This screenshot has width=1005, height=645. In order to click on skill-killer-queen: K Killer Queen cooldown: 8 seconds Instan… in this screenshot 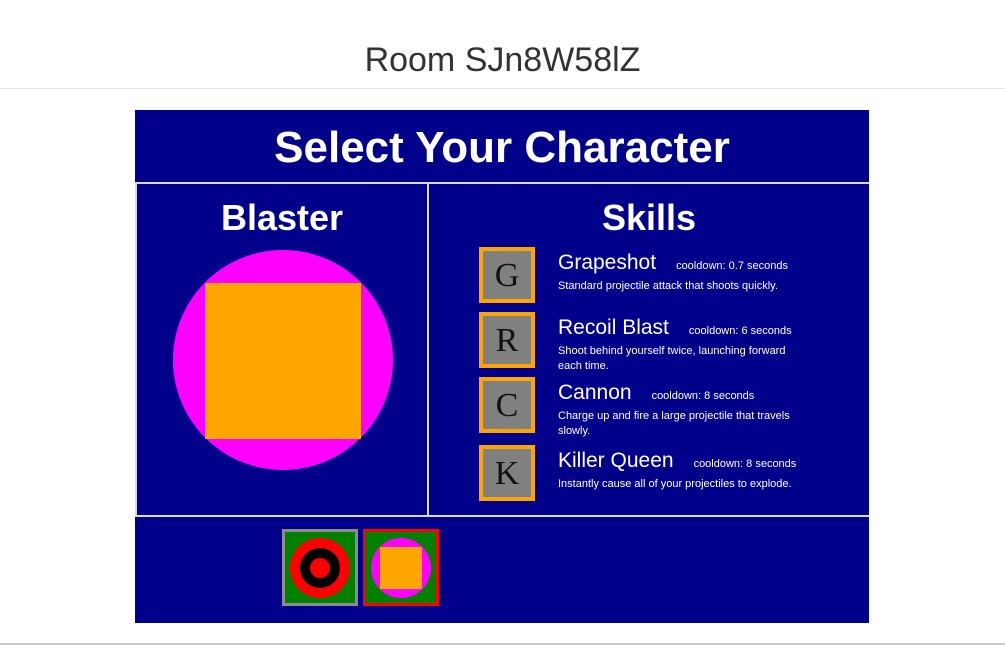, I will do `click(674, 476)`.